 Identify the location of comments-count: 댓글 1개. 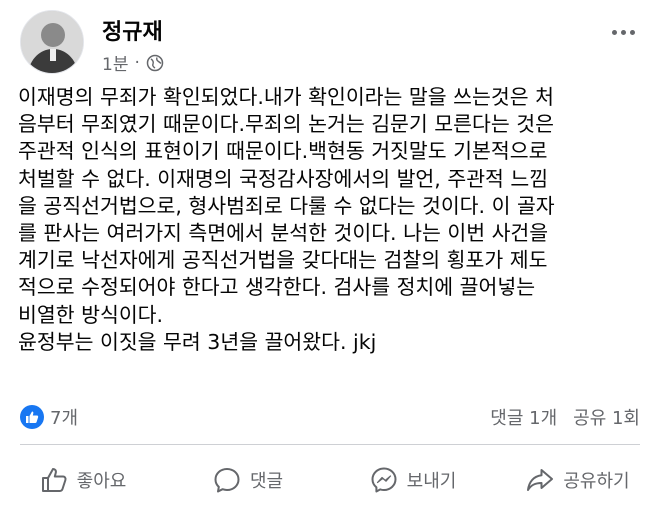
(523, 417).